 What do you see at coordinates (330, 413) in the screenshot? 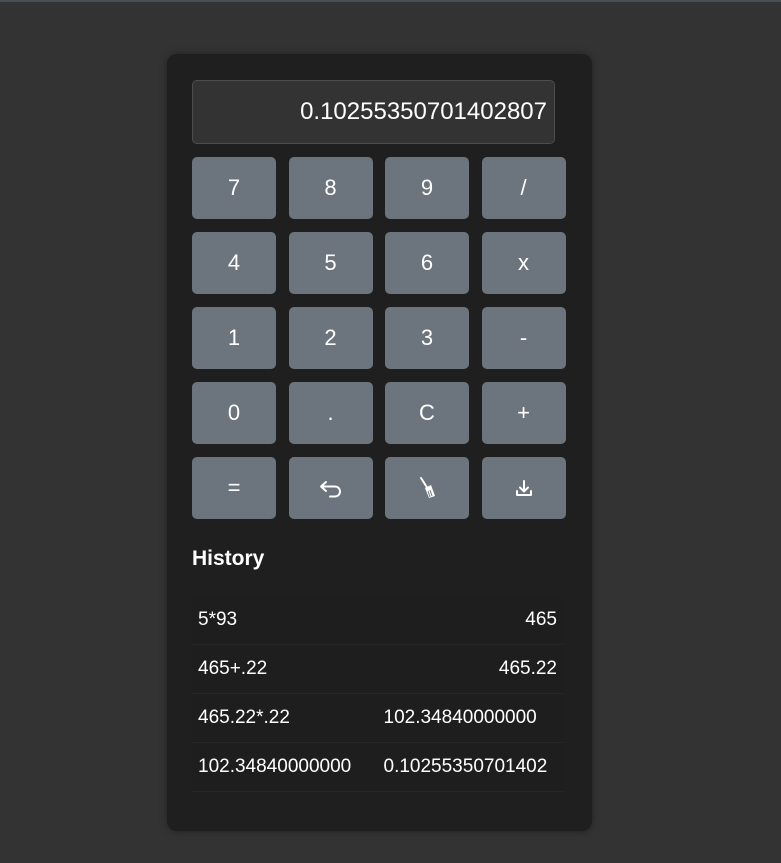
I see `key-decimal: .` at bounding box center [330, 413].